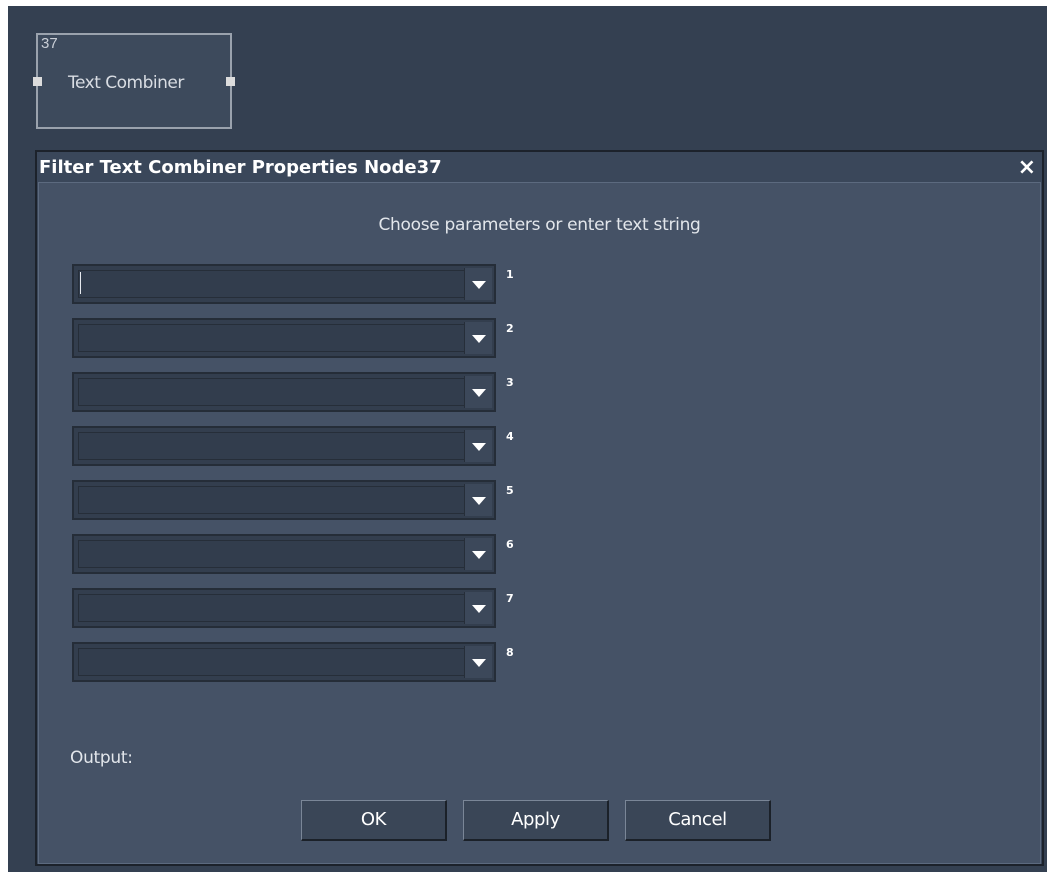 Image resolution: width=1051 pixels, height=878 pixels. I want to click on cancel-button: Cancel, so click(698, 820).